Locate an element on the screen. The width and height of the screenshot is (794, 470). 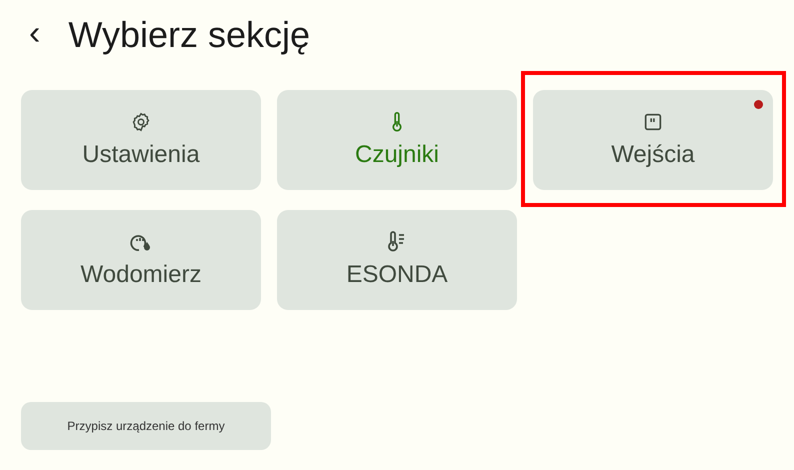
assign-device-button: Przypisz urządzenie do fermy is located at coordinates (146, 426).